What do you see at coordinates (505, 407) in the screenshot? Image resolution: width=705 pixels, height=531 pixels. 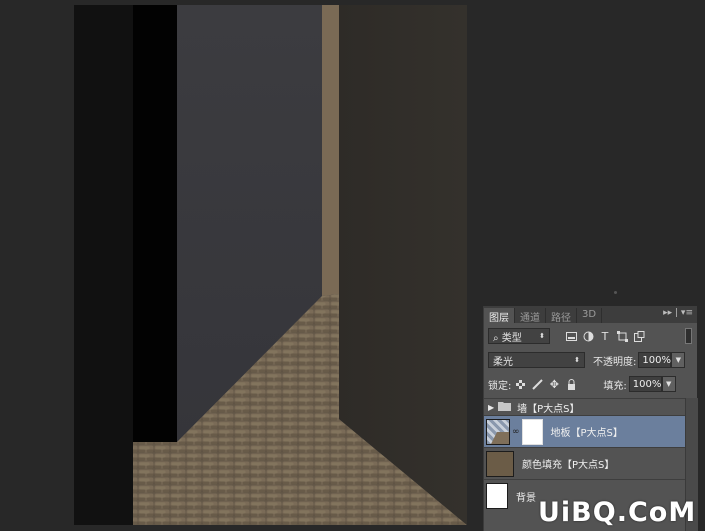 I see `folder-icon` at bounding box center [505, 407].